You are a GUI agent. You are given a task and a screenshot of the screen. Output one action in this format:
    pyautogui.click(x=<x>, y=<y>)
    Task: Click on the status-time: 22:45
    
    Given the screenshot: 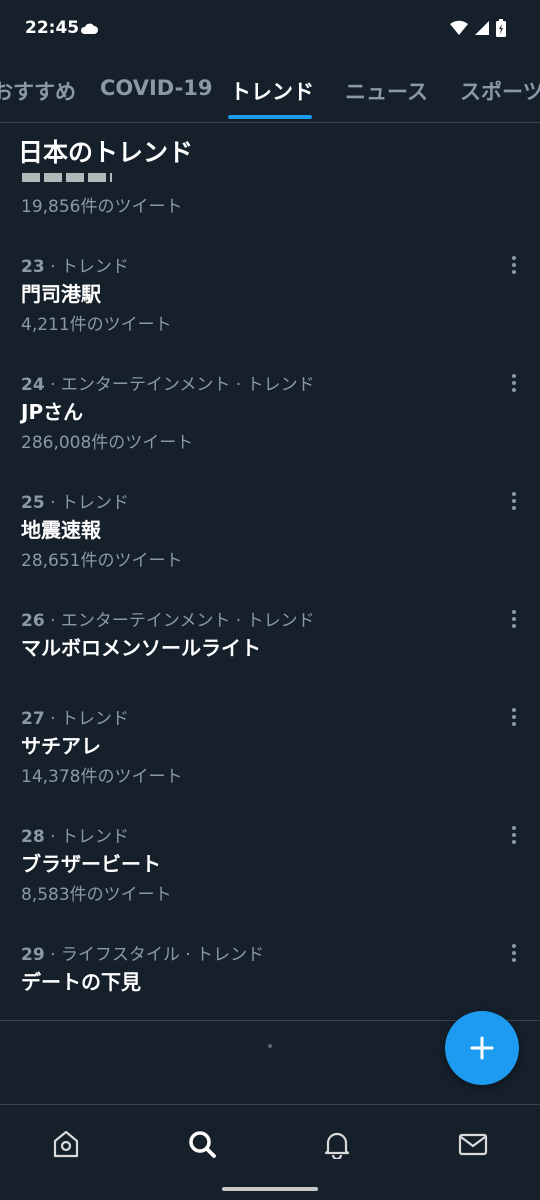 What is the action you would take?
    pyautogui.click(x=52, y=28)
    